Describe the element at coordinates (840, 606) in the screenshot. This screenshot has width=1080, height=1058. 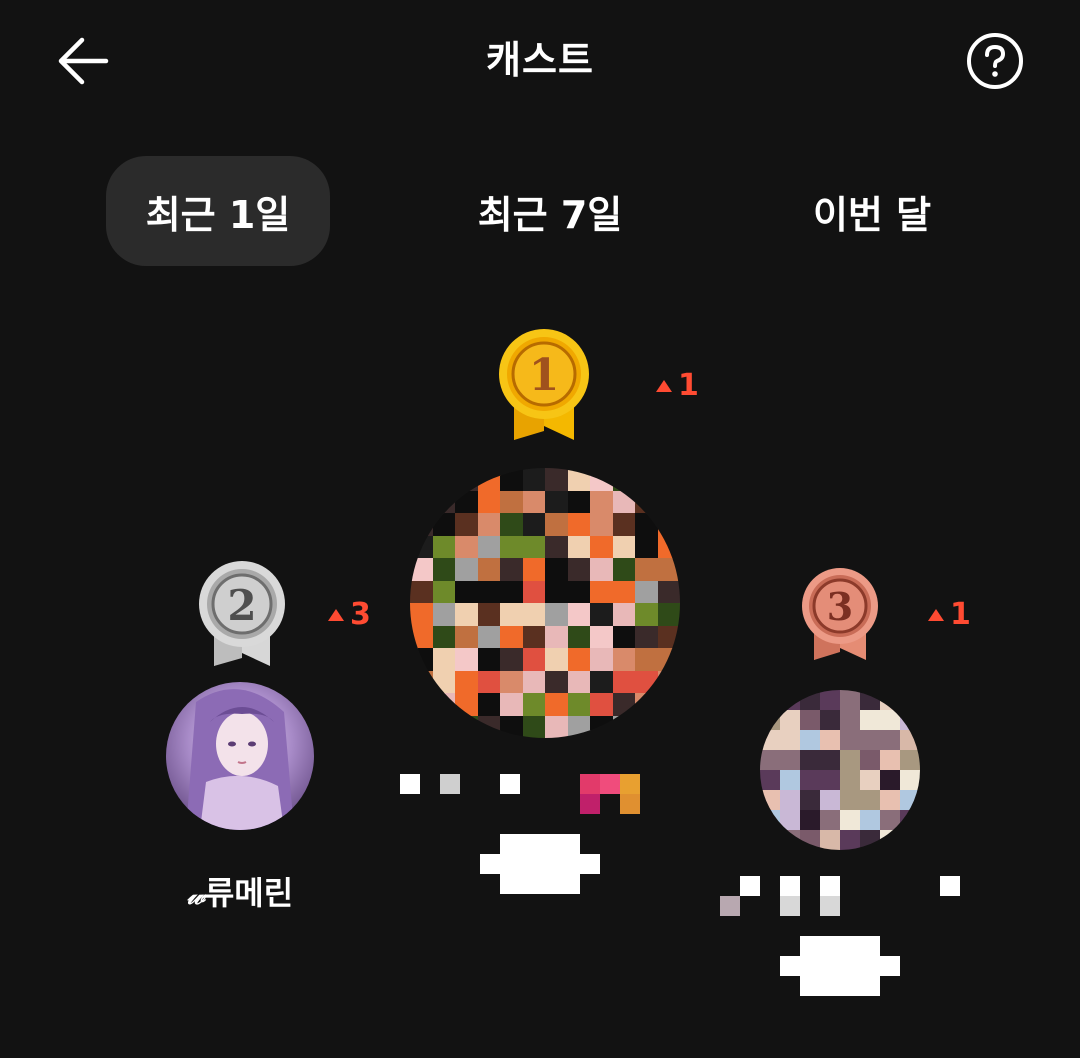
I see `medal-number: 3` at that location.